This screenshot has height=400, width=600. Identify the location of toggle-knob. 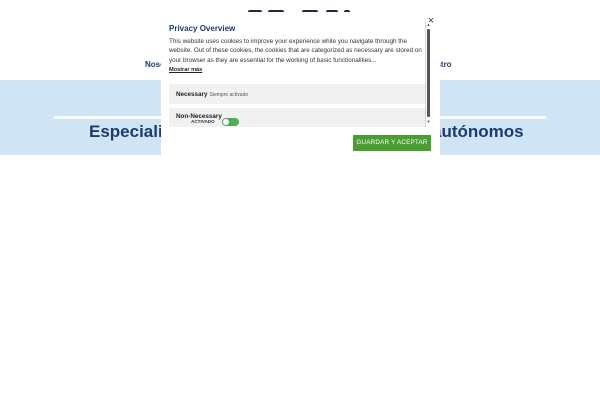
(226, 122).